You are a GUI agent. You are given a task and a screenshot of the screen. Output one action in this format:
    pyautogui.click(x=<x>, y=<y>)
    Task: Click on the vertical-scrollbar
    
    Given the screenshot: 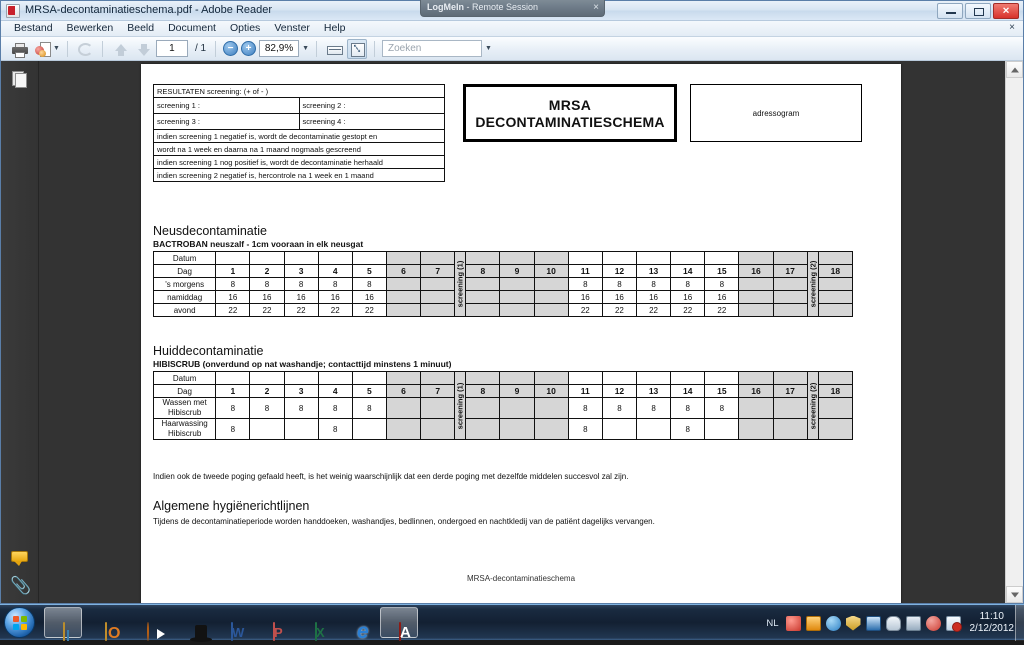 What is the action you would take?
    pyautogui.click(x=1014, y=332)
    